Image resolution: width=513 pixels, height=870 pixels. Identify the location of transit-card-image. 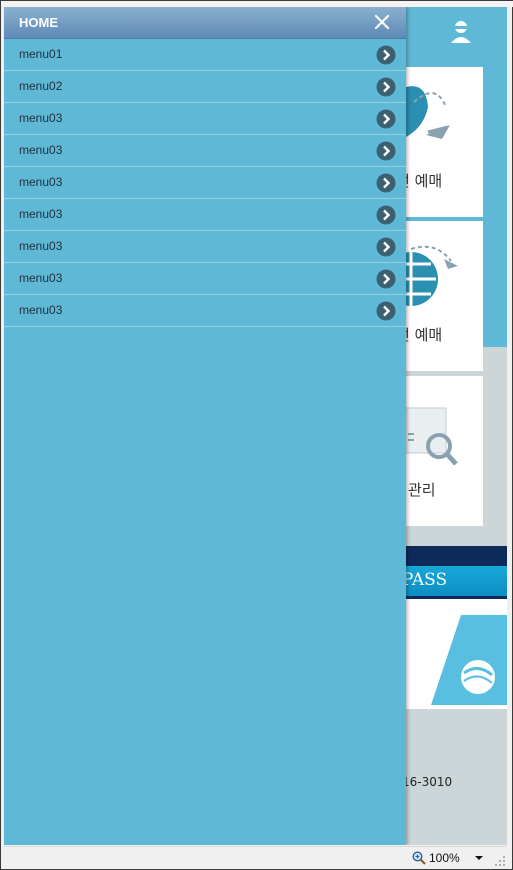
(456, 661).